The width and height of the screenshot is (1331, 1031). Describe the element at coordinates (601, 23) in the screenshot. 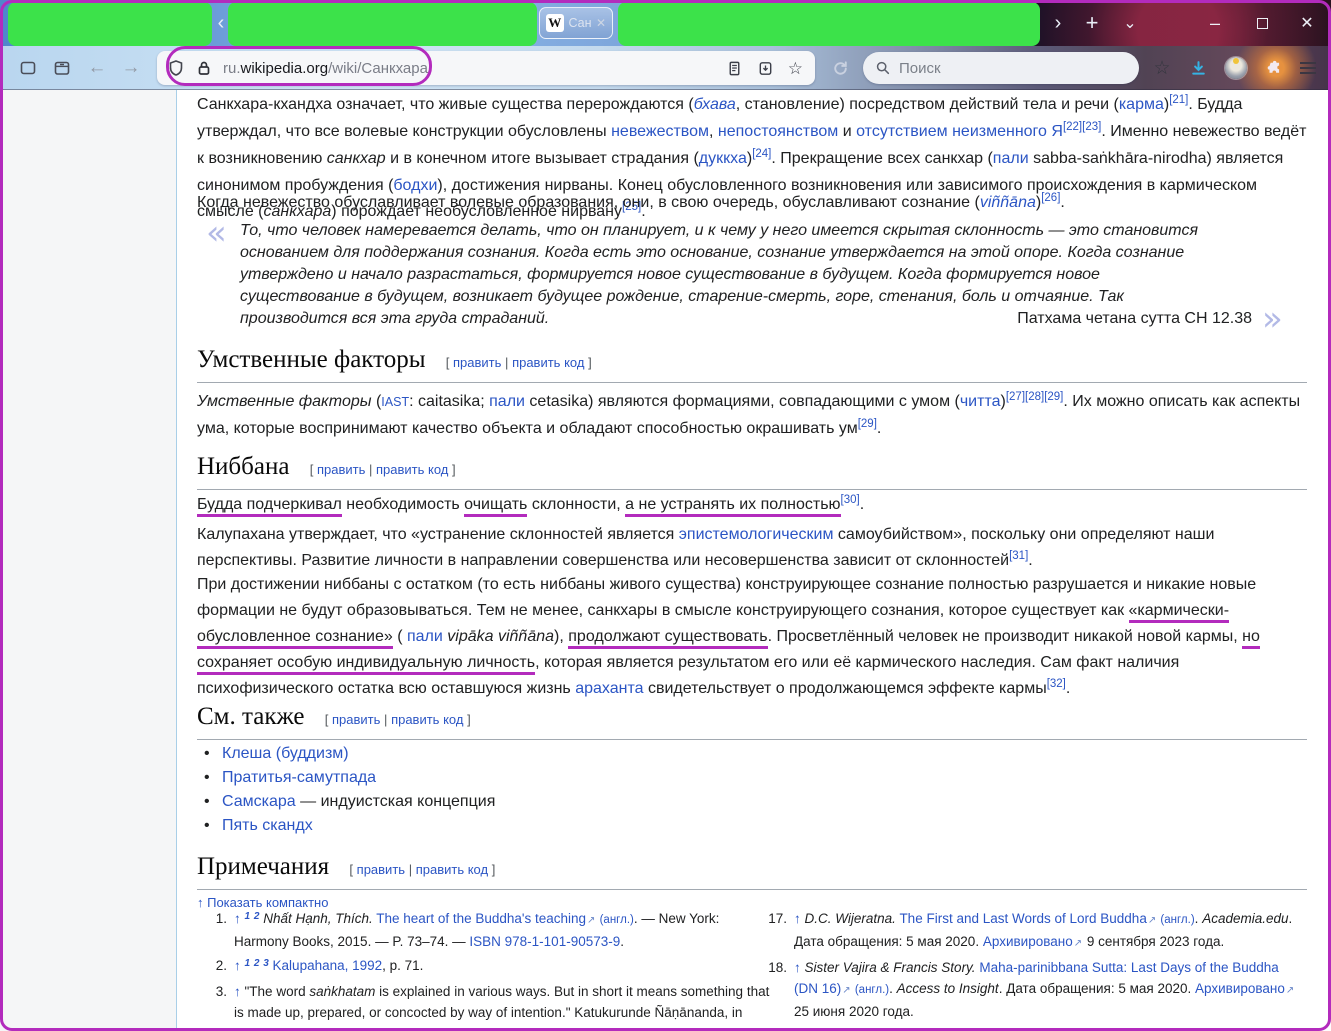

I see `tab-close-icon: ✕` at that location.